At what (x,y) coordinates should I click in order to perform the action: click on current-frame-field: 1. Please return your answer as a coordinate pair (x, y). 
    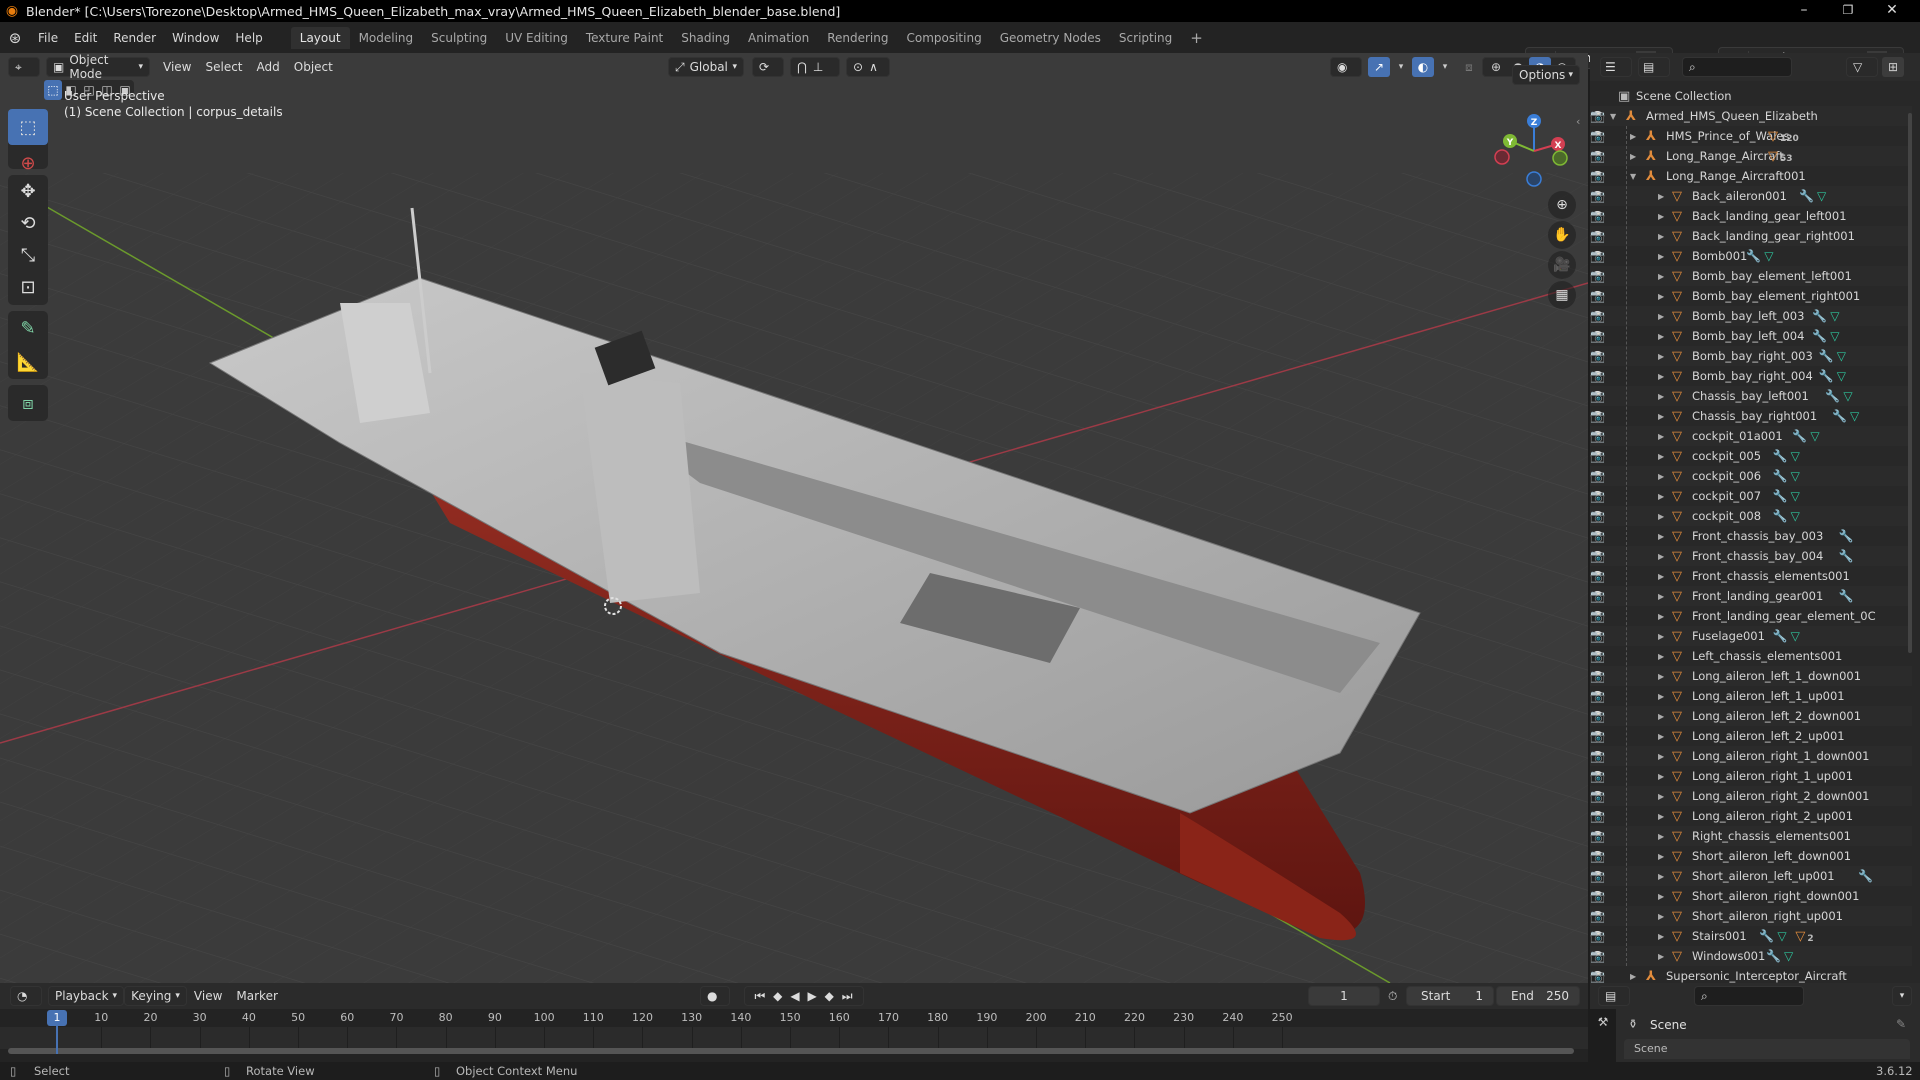
    Looking at the image, I should click on (1344, 996).